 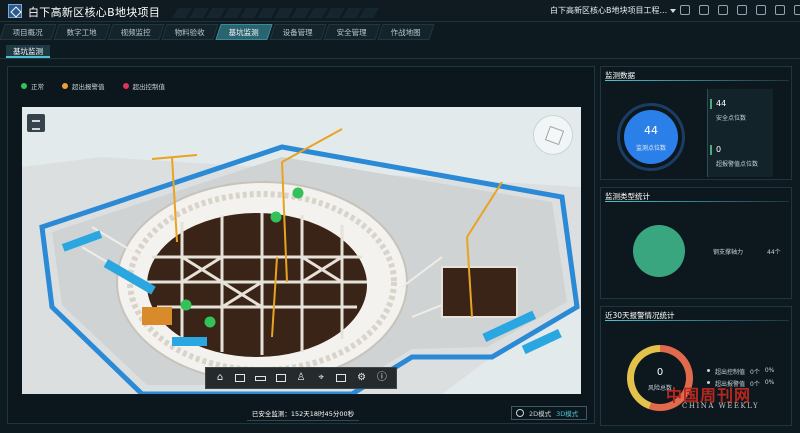 What do you see at coordinates (28, 51) in the screenshot?
I see `subtab-pit-monitoring: 基坑监测` at bounding box center [28, 51].